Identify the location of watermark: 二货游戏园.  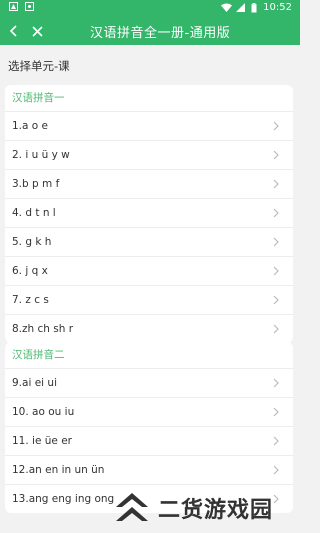
(192, 508).